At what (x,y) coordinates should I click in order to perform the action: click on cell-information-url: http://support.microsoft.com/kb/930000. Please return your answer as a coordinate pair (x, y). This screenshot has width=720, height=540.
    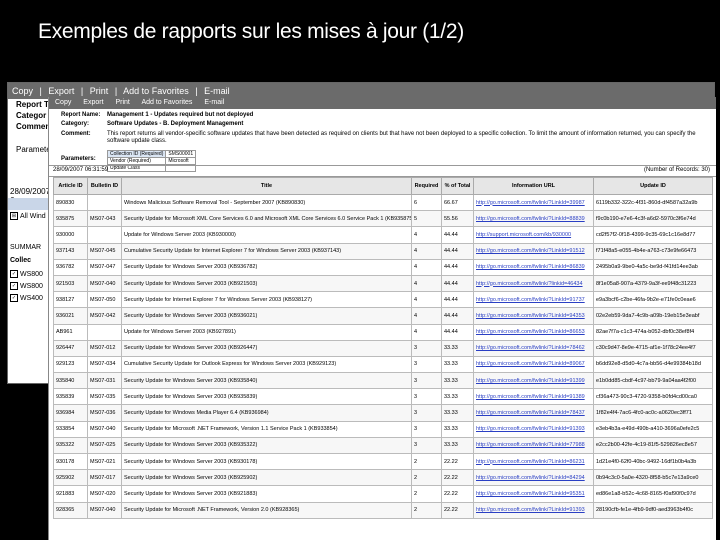
    Looking at the image, I should click on (533, 235).